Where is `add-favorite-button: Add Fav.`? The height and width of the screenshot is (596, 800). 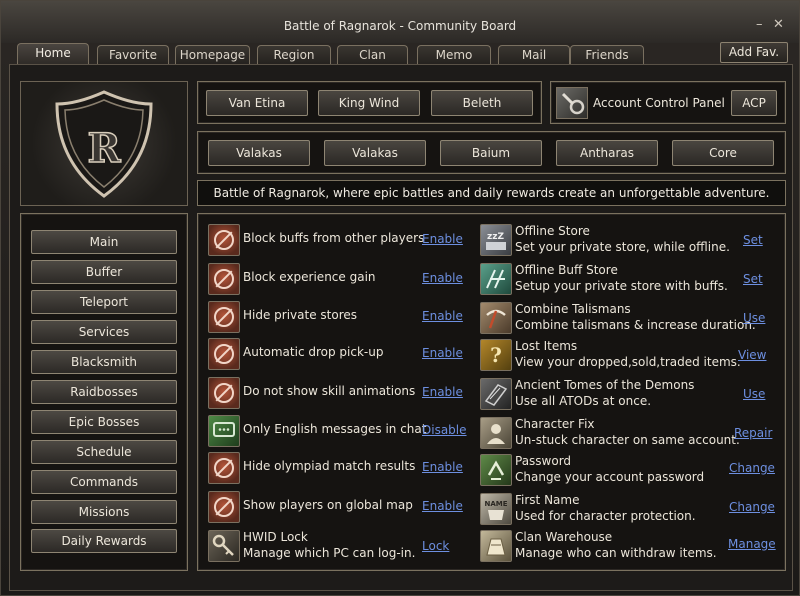
add-favorite-button: Add Fav. is located at coordinates (754, 52).